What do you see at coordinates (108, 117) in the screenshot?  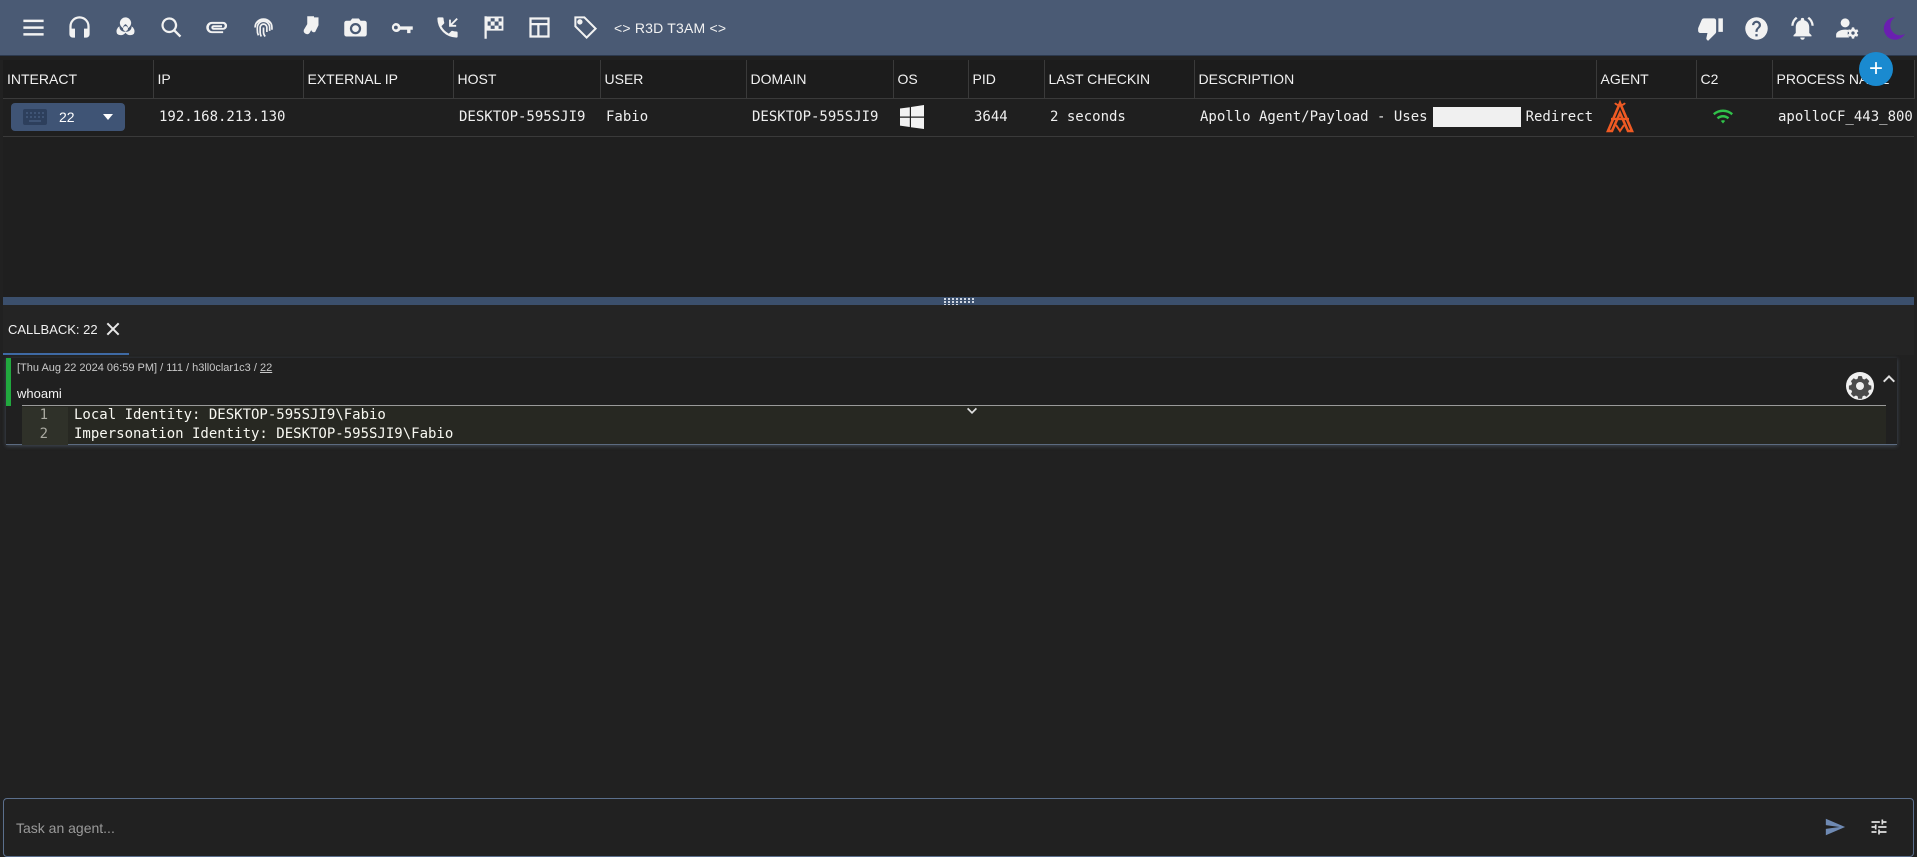 I see `chevron-down-icon` at bounding box center [108, 117].